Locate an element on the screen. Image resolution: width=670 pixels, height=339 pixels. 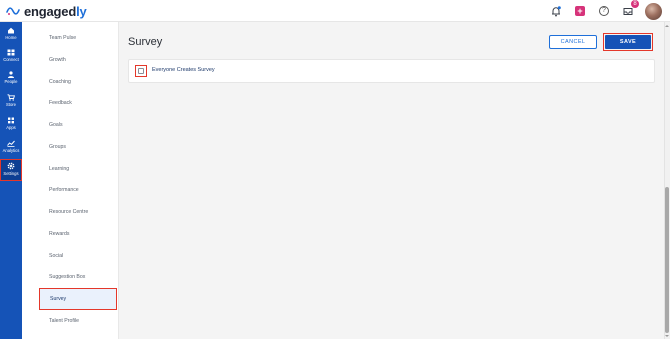
plus-glyph: + is located at coordinates (580, 11).